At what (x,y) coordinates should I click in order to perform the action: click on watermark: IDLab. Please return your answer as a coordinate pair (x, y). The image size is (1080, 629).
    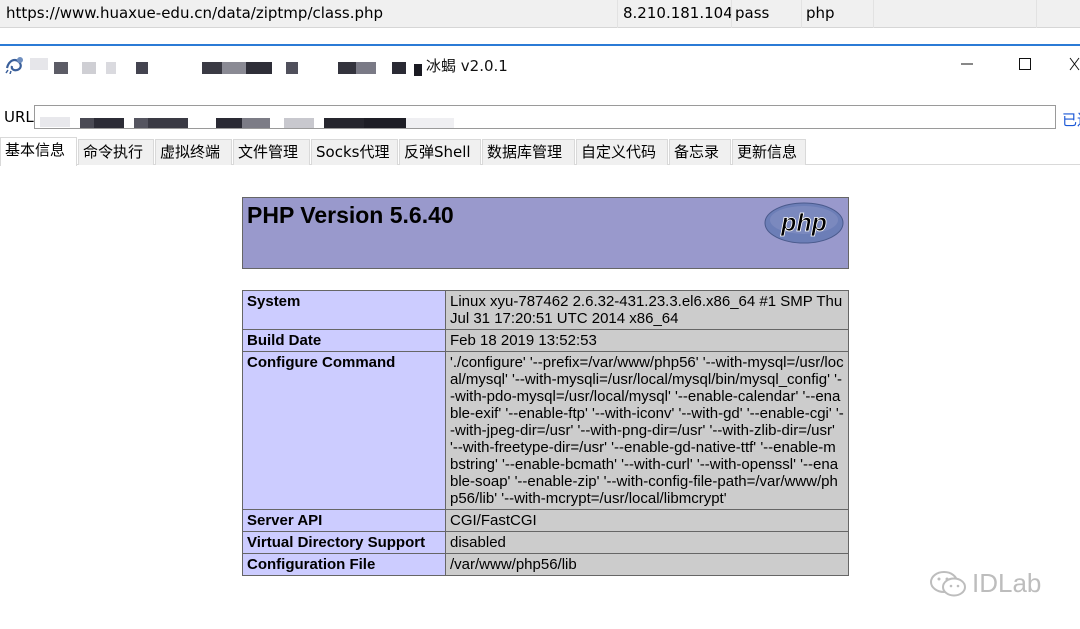
    Looking at the image, I should click on (984, 583).